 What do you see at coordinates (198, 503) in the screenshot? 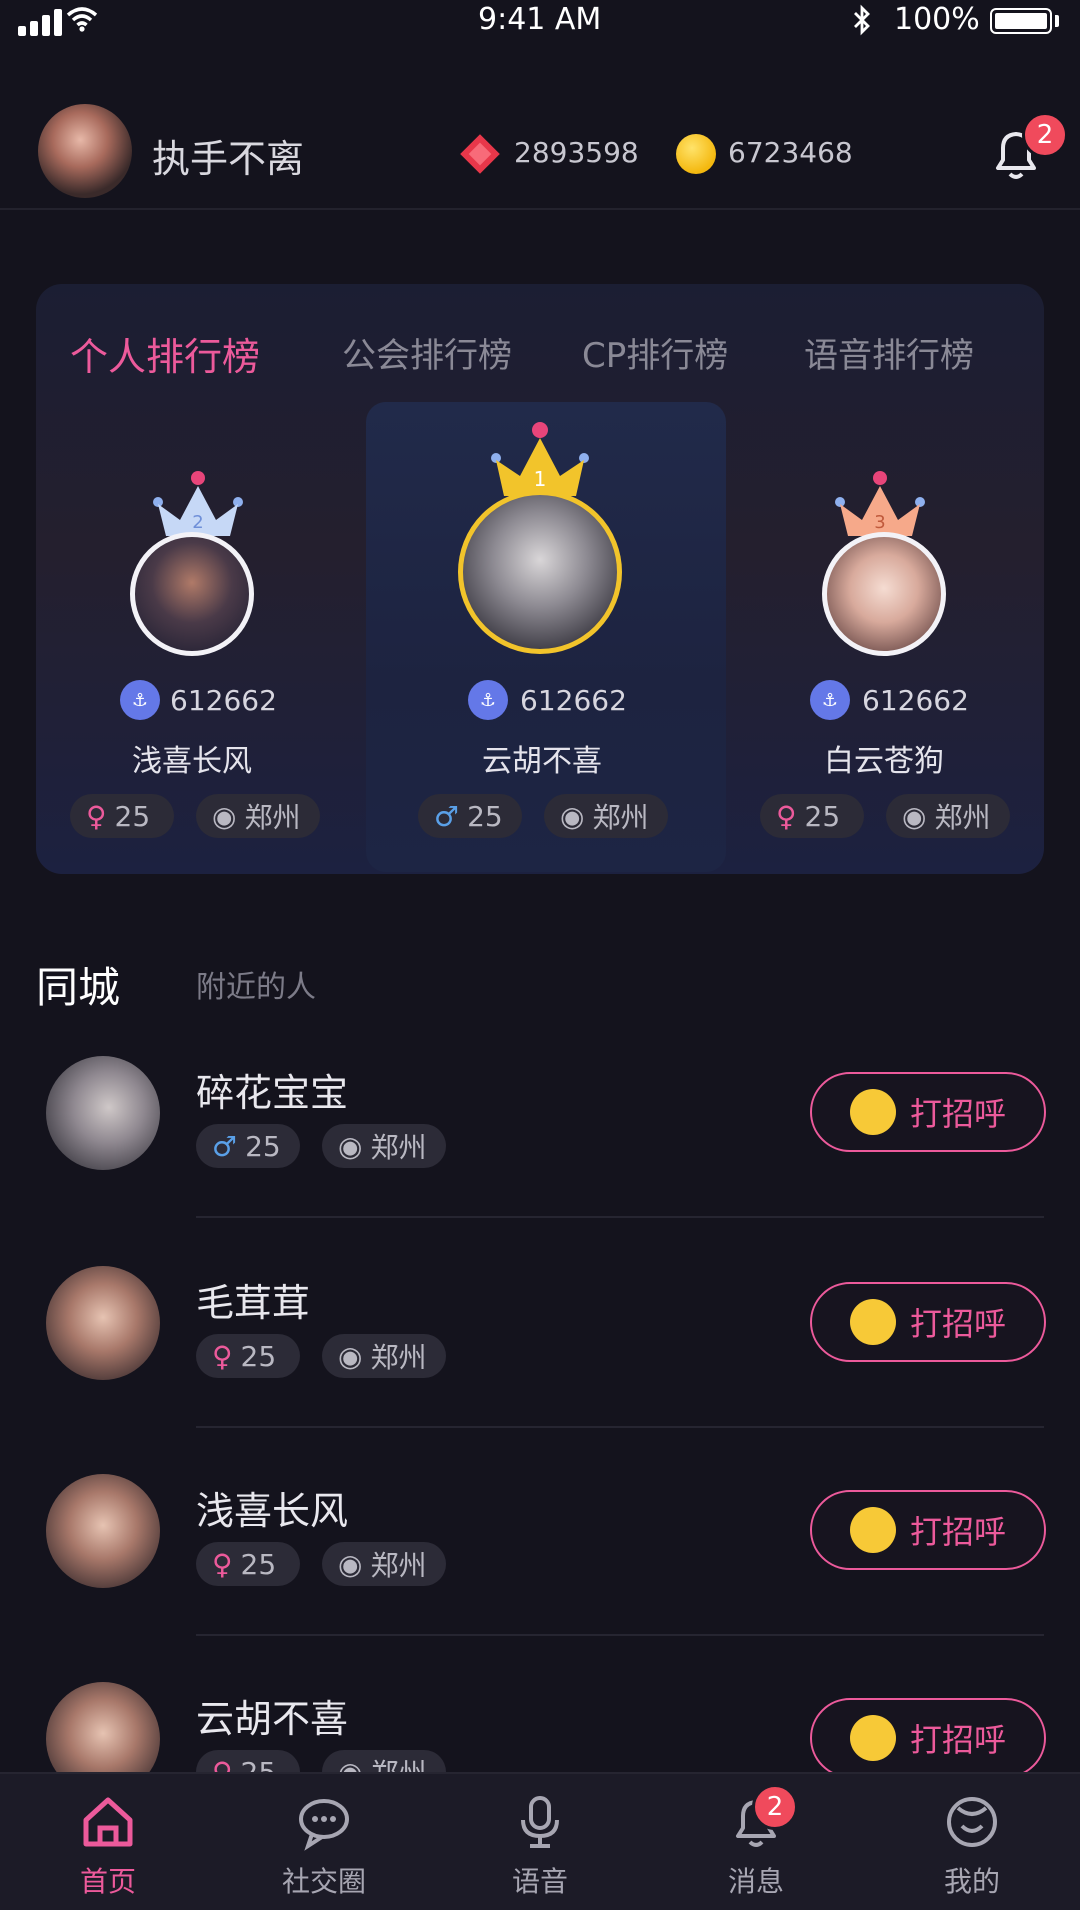
I see `silver-crown-icon: 2` at bounding box center [198, 503].